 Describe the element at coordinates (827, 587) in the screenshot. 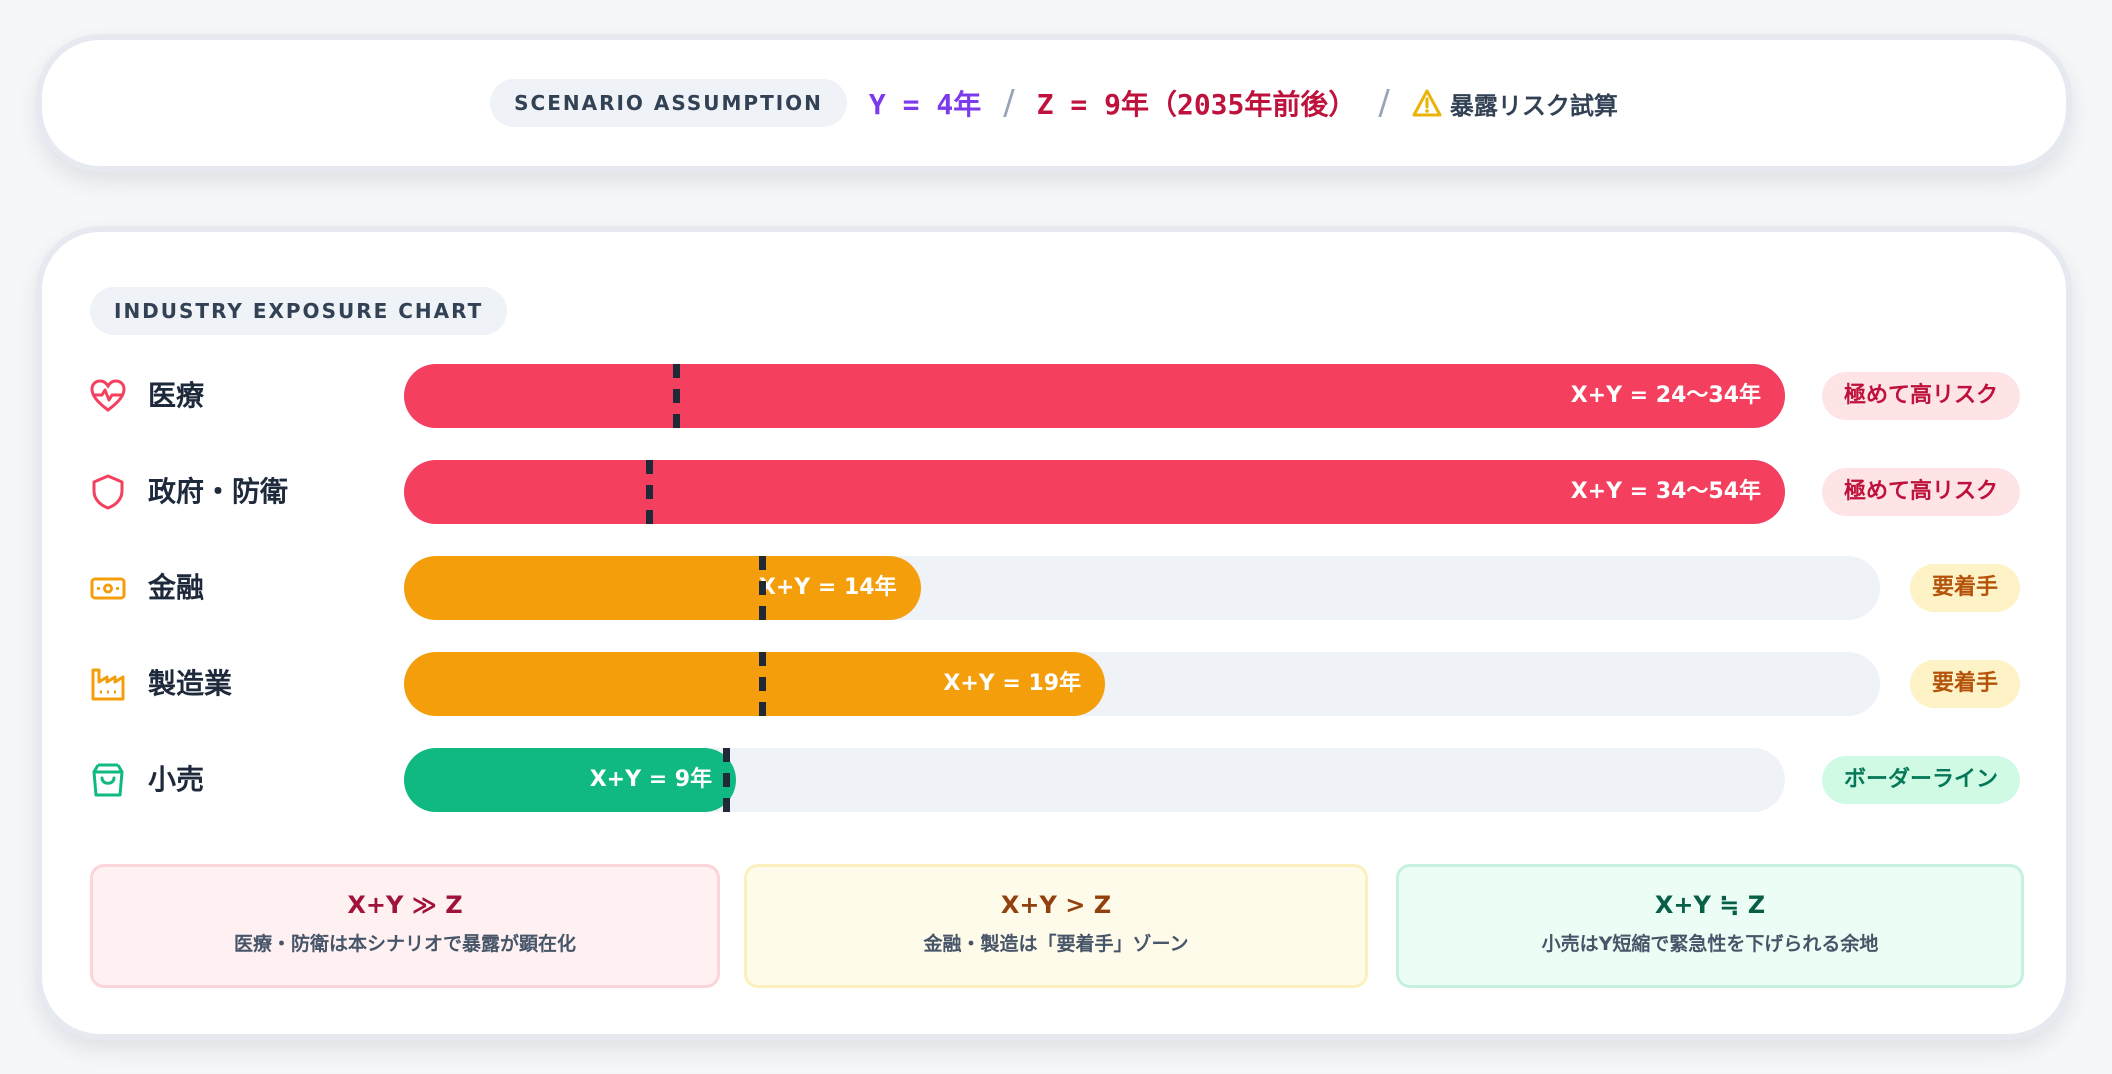

I see `bar-value-label: X+Y = 14年` at that location.